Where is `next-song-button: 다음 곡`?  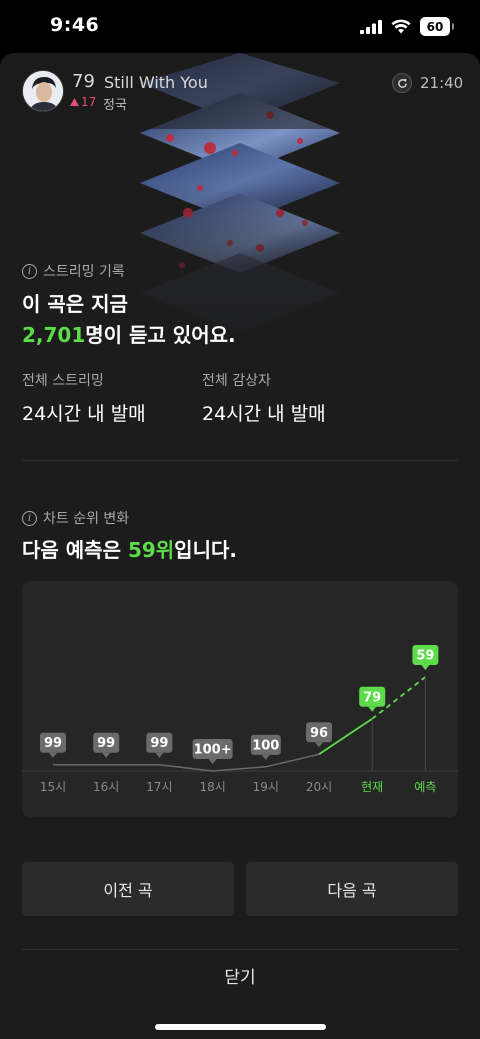 next-song-button: 다음 곡 is located at coordinates (352, 889).